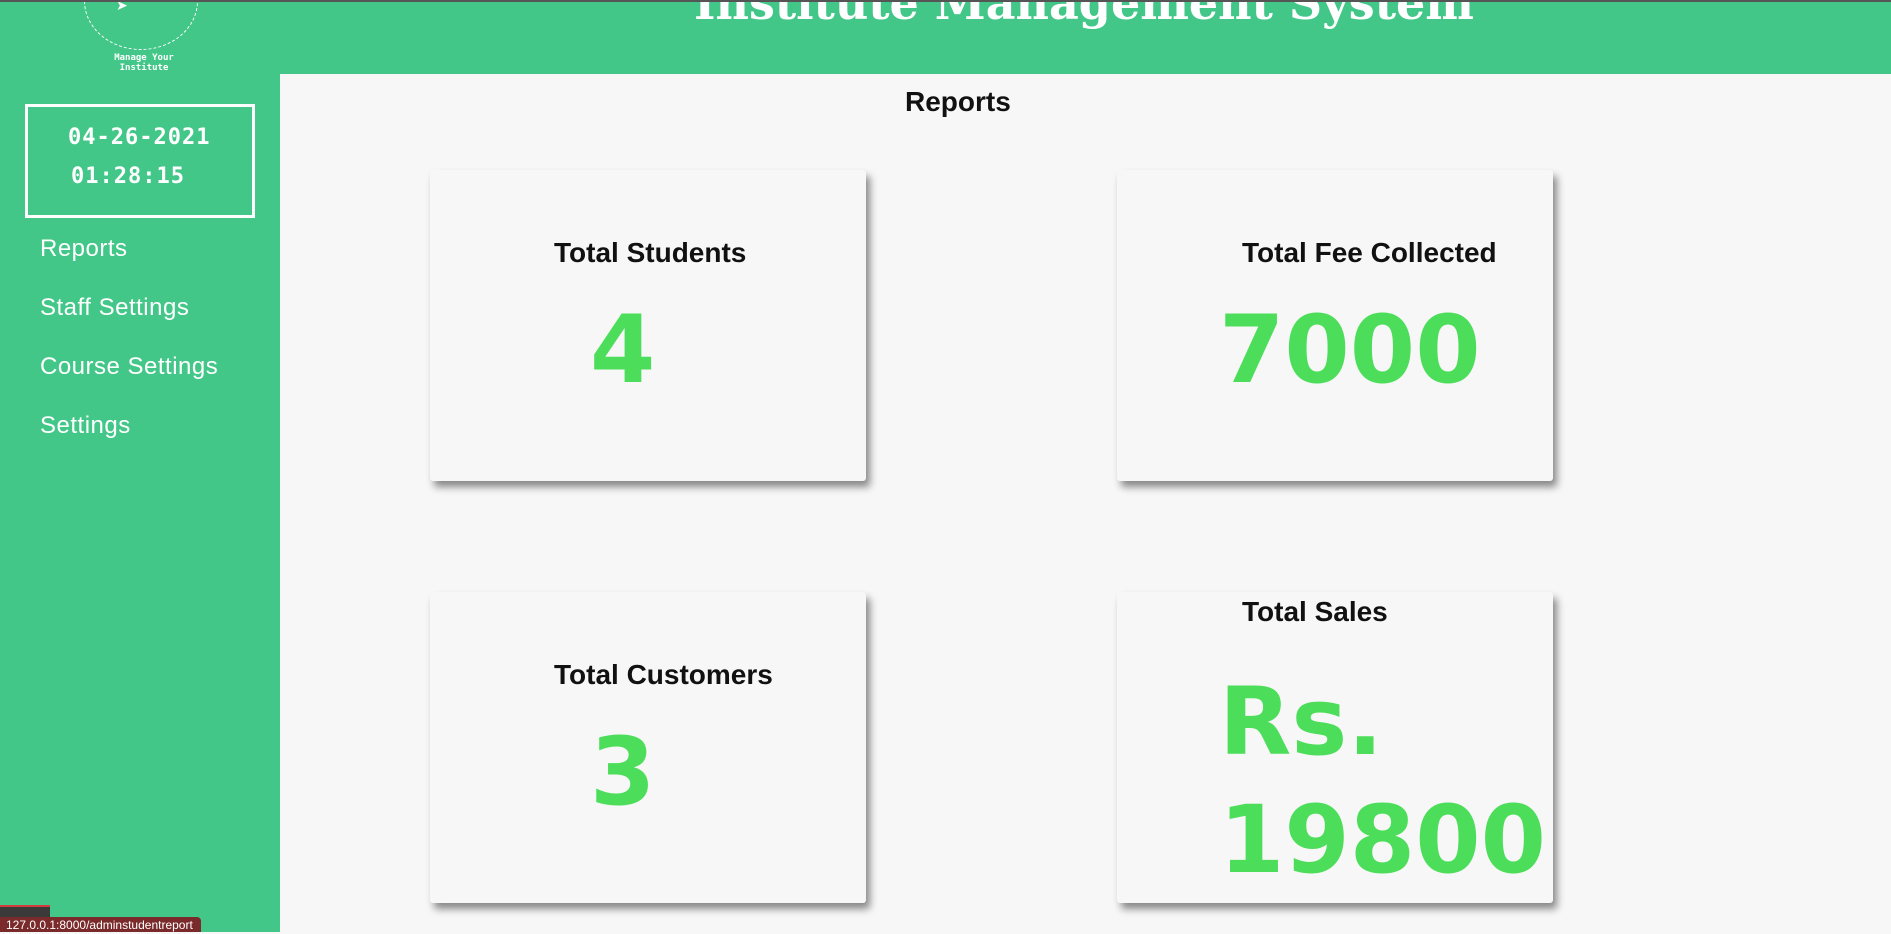 This screenshot has width=1891, height=934. Describe the element at coordinates (958, 101) in the screenshot. I see `page-title: Reports` at that location.